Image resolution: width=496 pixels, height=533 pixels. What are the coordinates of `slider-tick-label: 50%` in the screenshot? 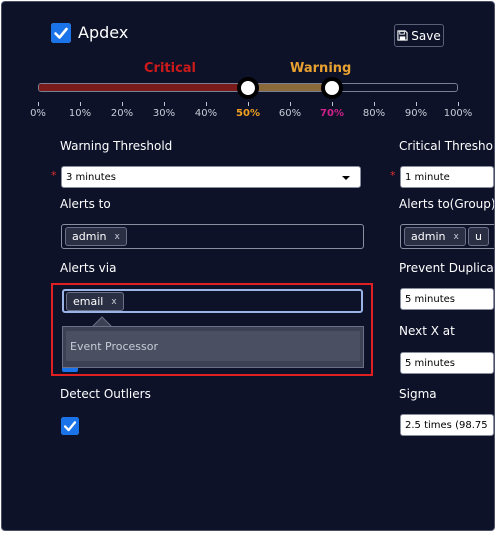 It's located at (248, 113).